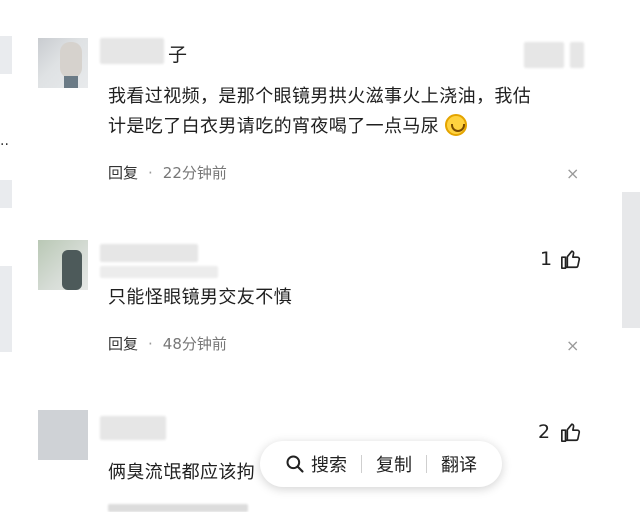 This screenshot has height=512, width=640. I want to click on timestamp: 48分钟前, so click(194, 344).